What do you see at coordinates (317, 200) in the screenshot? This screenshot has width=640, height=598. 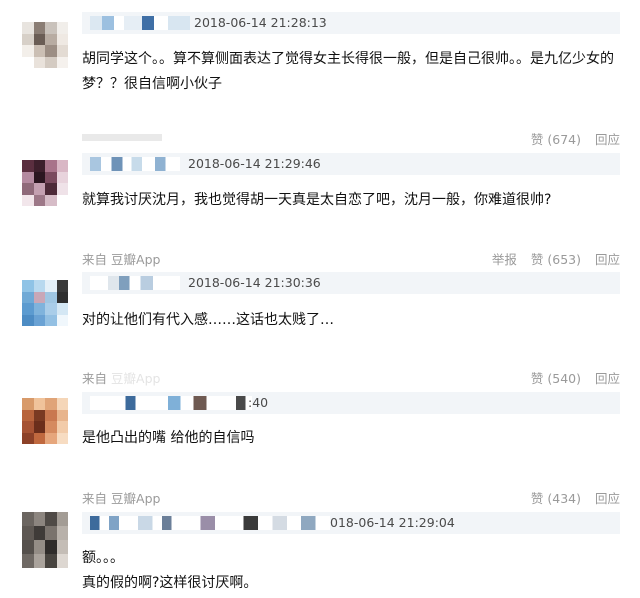 I see `comment-line: 就算我讨厌沈月，我也觉得胡一天真是太自恋了吧，沈月一般，你难道很帅?` at bounding box center [317, 200].